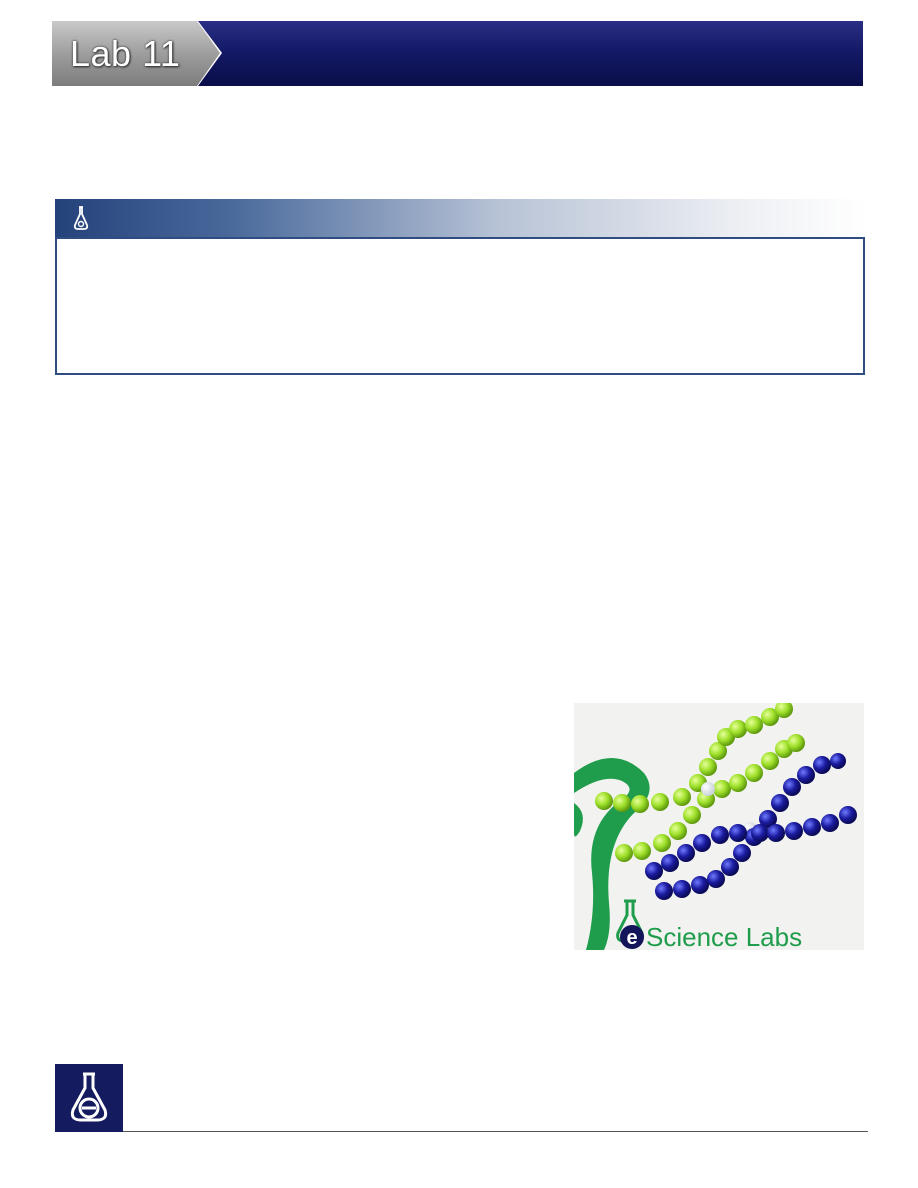 The image size is (918, 1188). I want to click on logo-e-letter: e, so click(631, 938).